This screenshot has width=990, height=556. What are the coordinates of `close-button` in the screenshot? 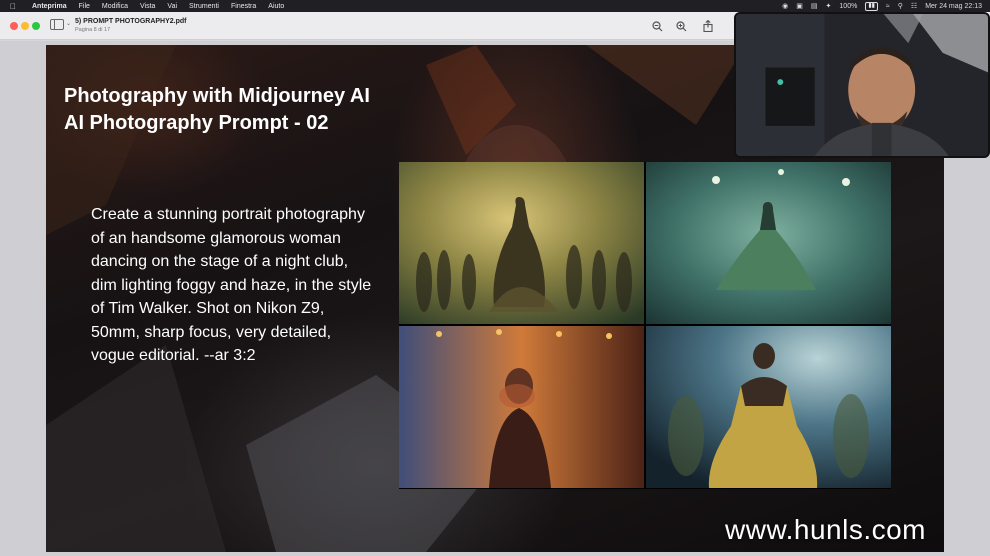 It's located at (14, 26).